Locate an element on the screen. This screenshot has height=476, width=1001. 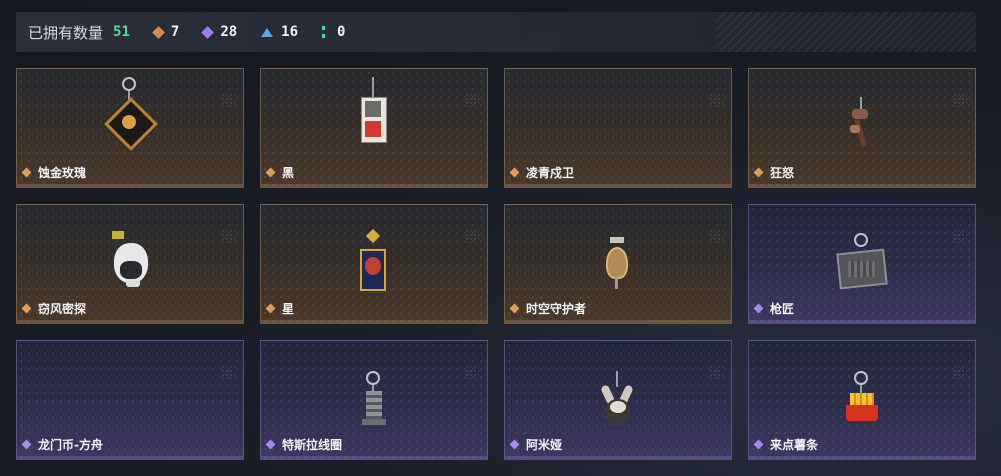
gold-rose-charm-icon is located at coordinates (130, 118).